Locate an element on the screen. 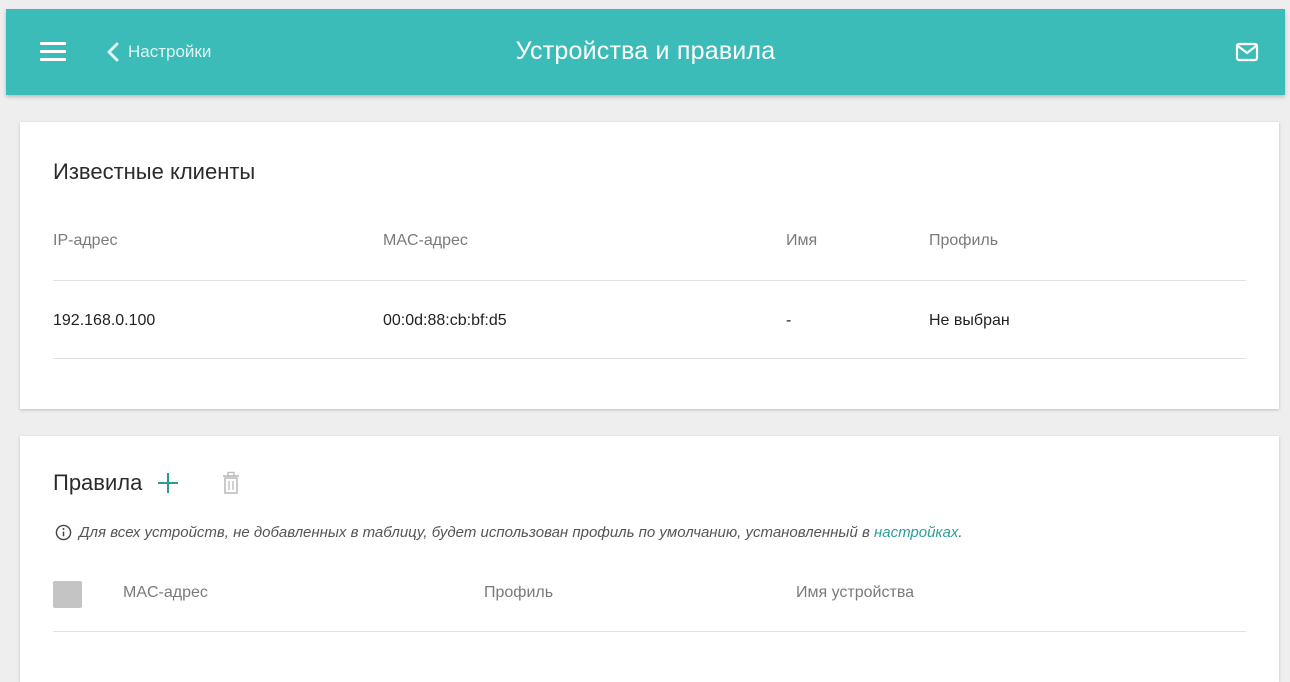 The image size is (1290, 682). hint-end: . is located at coordinates (960, 532).